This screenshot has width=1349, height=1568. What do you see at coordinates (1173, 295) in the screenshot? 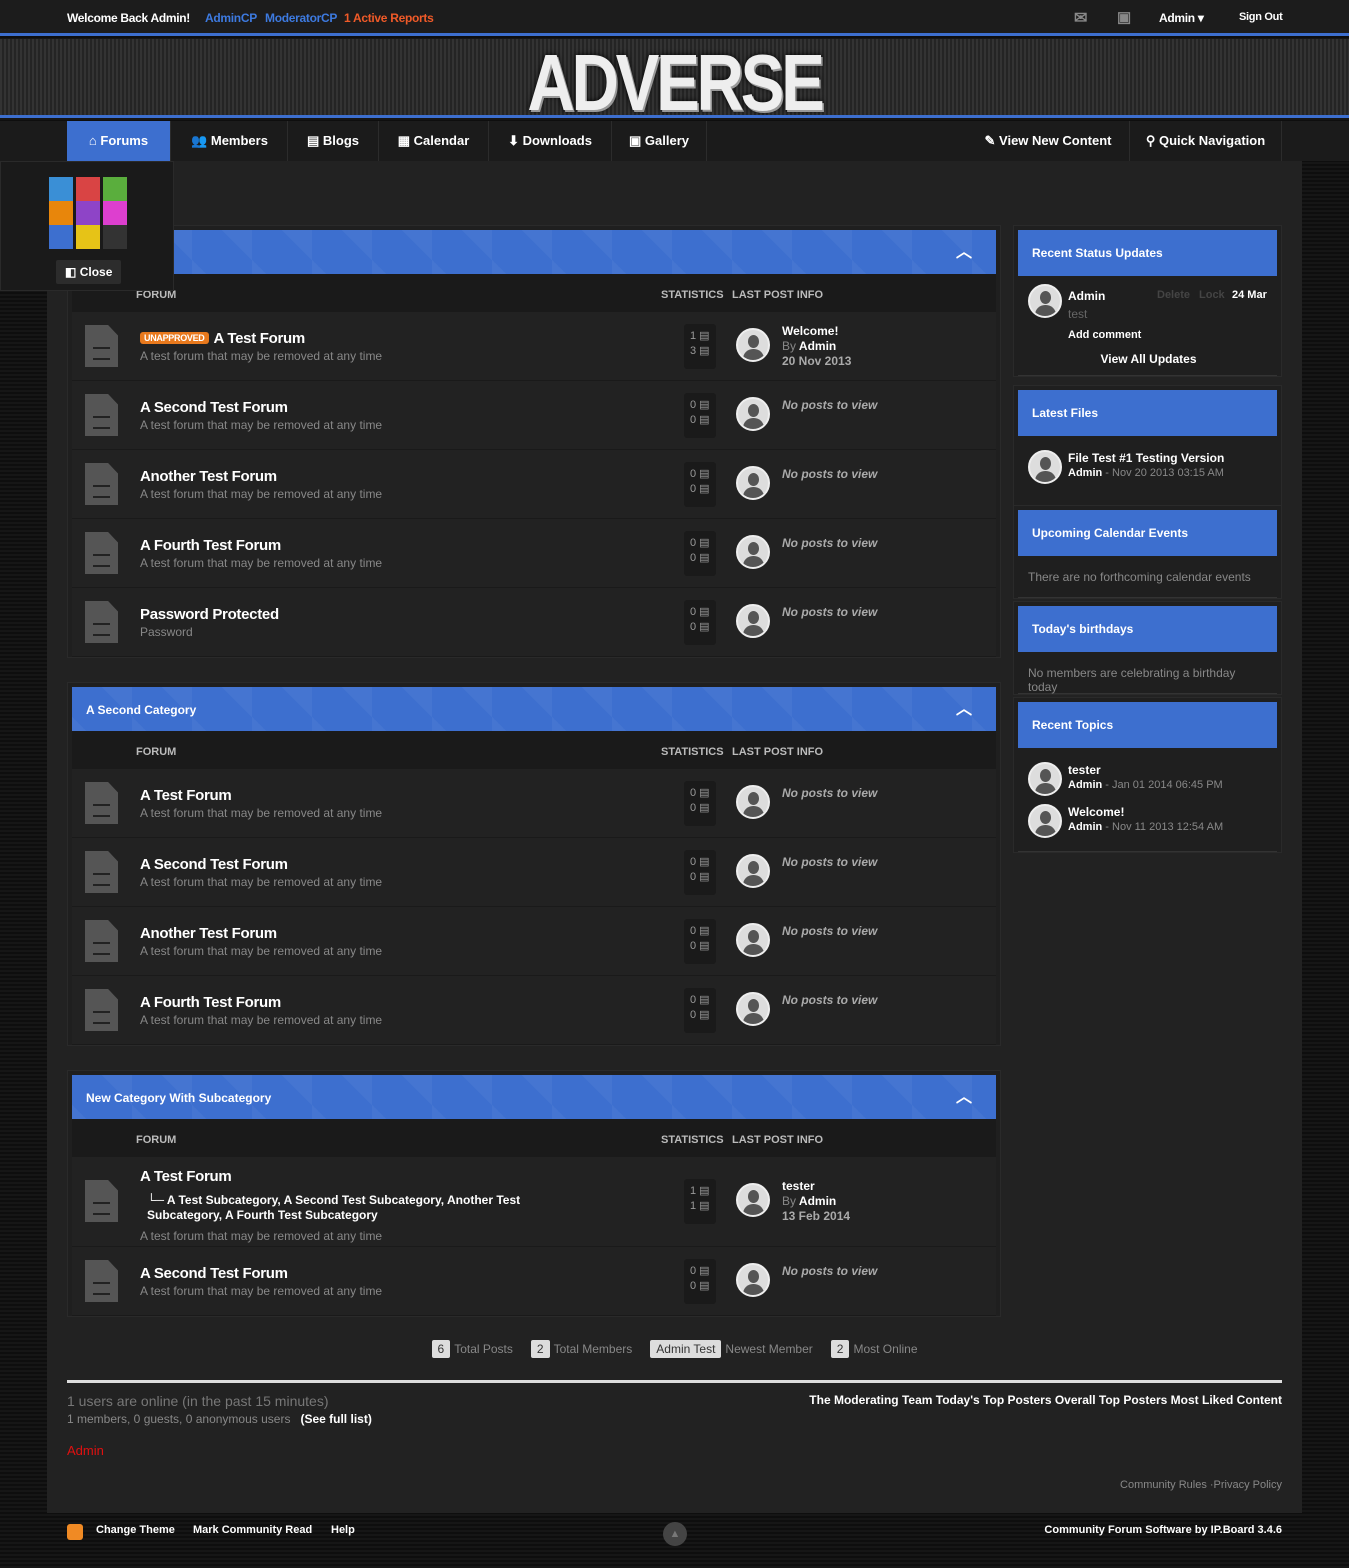
I see `delete-link: Delete` at bounding box center [1173, 295].